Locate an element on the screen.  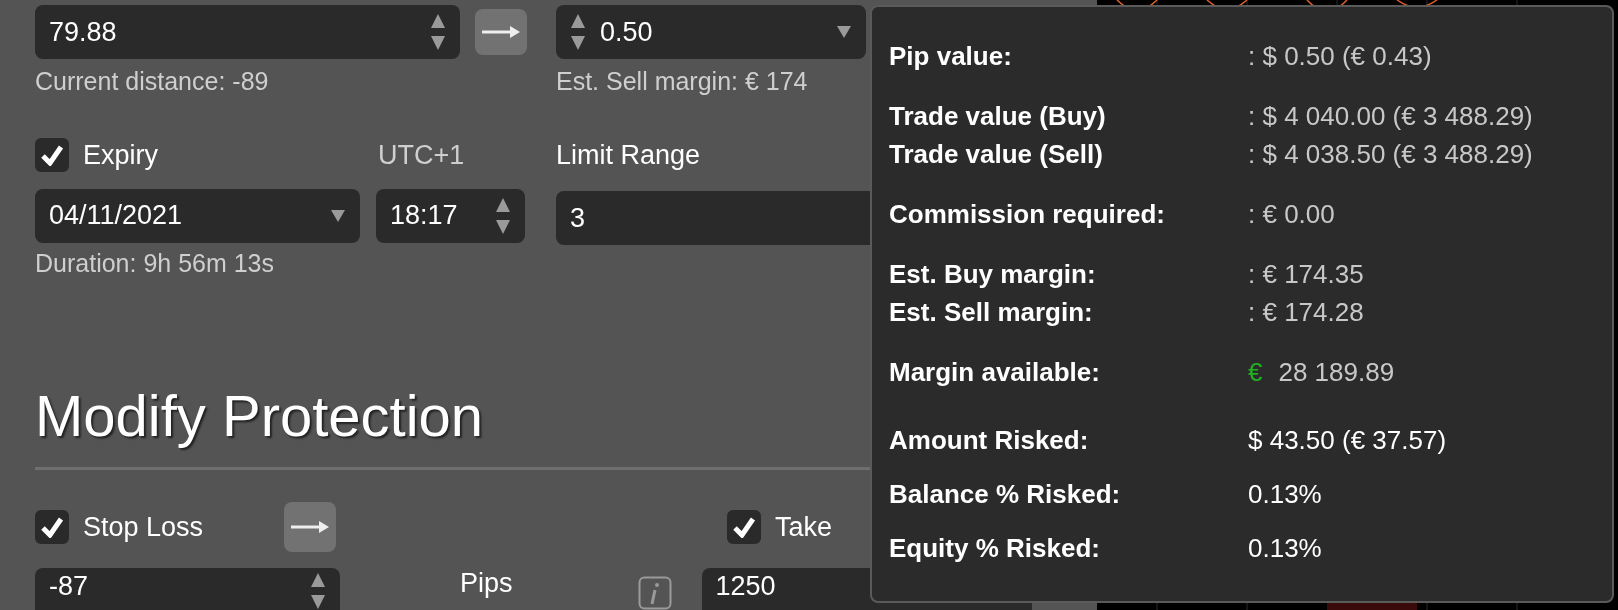
limit-range-label: Limit Range is located at coordinates (628, 155).